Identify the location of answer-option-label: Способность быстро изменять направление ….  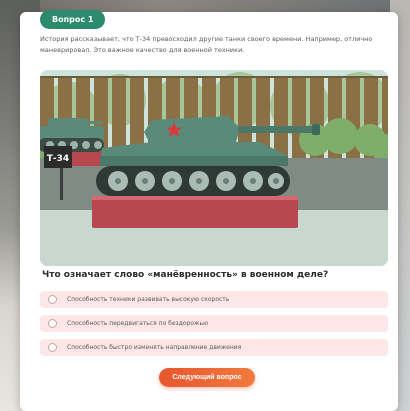
(154, 347).